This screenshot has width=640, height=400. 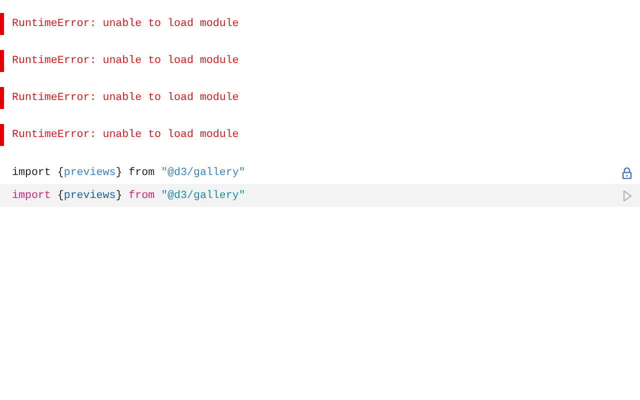 I want to click on selected-cell: import {previews} from "@d3/gallery", so click(x=320, y=195).